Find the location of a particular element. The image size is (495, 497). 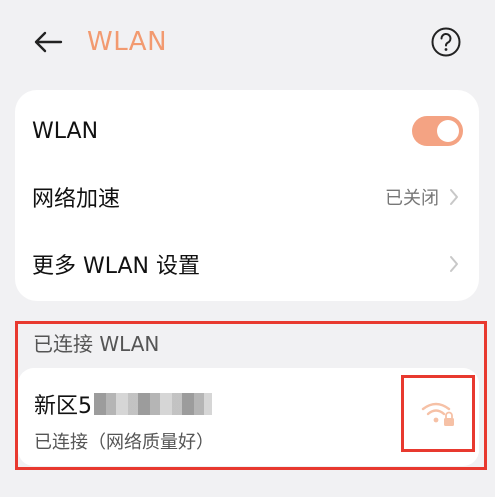

network-acceleration-value: 已关闭 is located at coordinates (412, 198).